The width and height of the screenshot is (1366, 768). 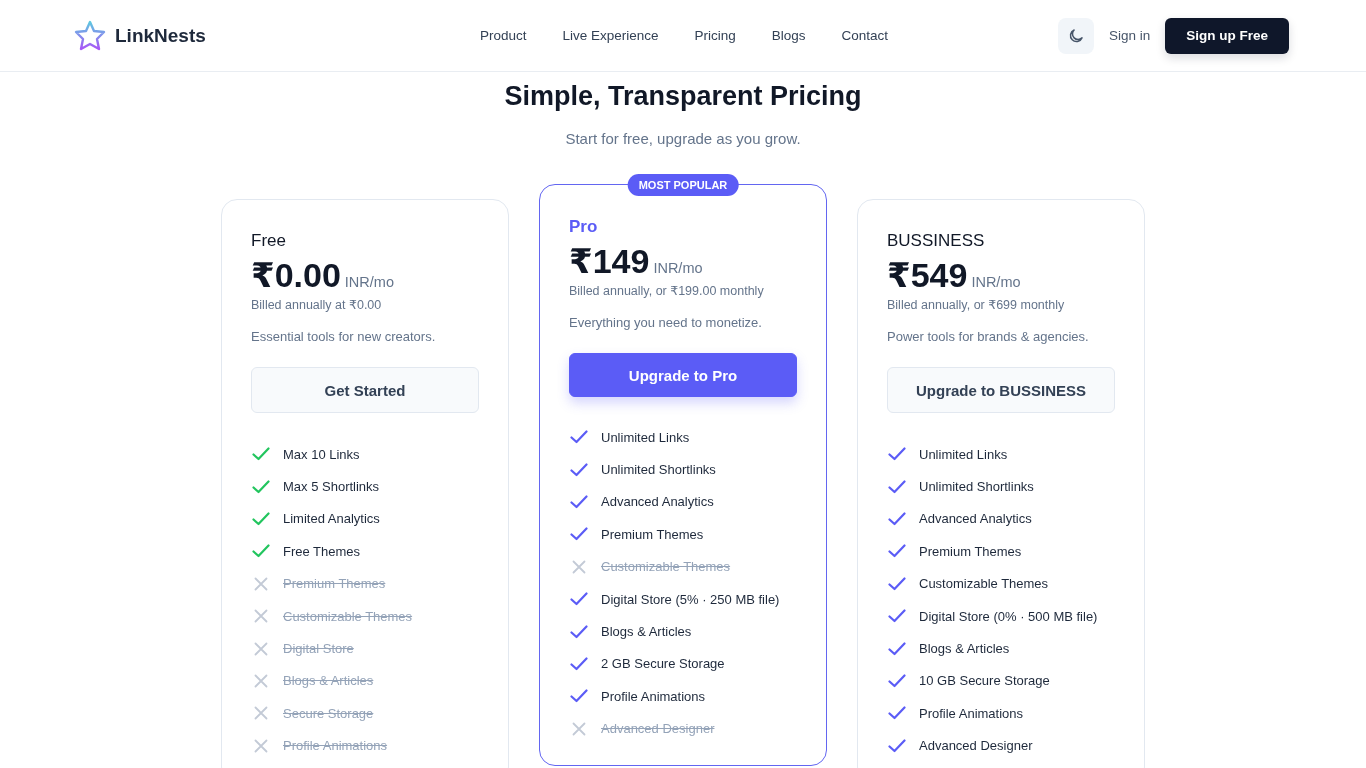 What do you see at coordinates (584, 227) in the screenshot?
I see `plan-name: Pro` at bounding box center [584, 227].